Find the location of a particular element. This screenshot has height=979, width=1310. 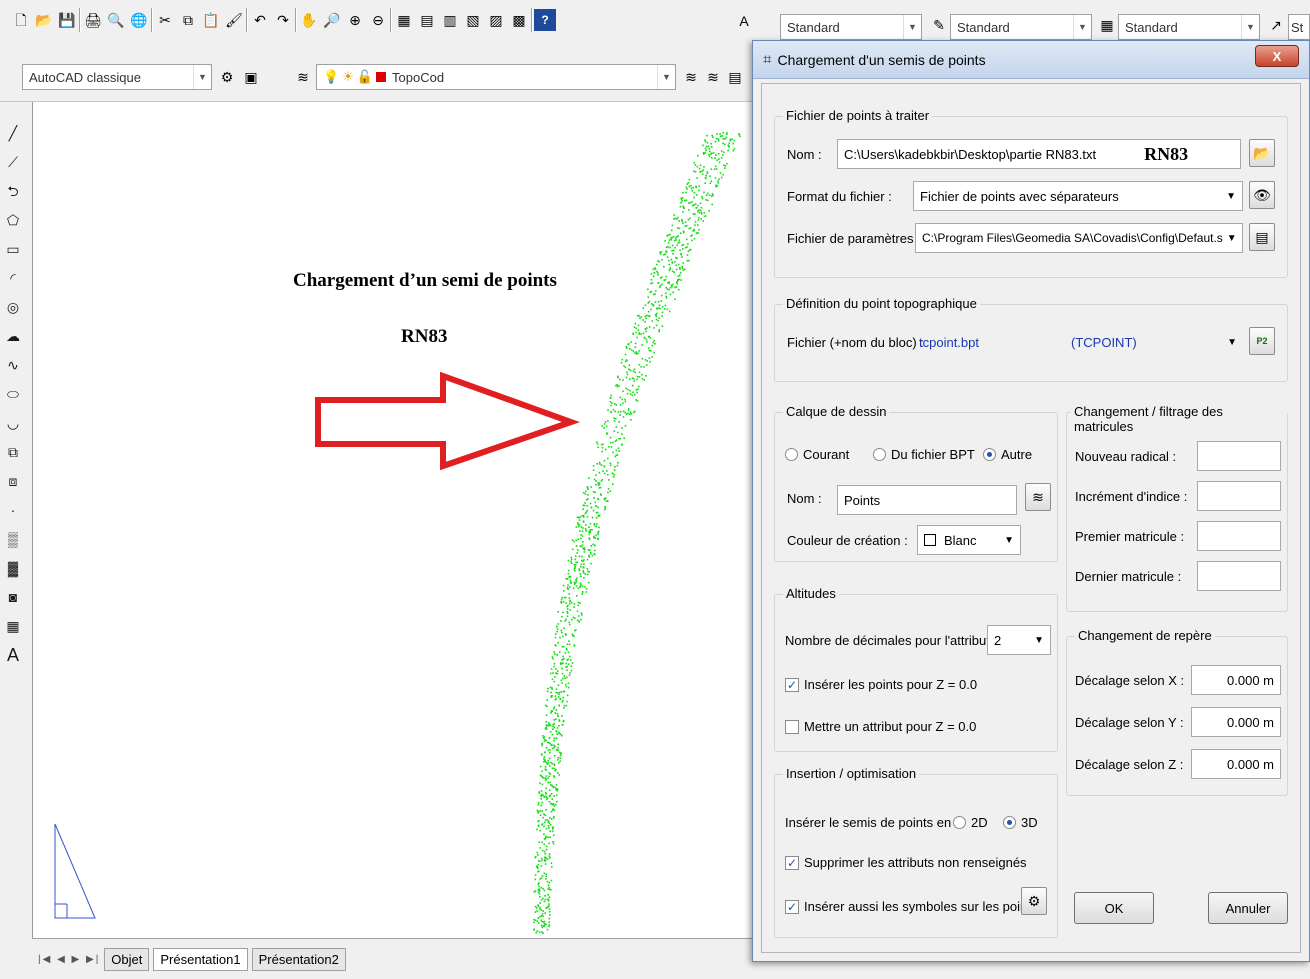

offset-x-input: 0.000 m is located at coordinates (1236, 680).